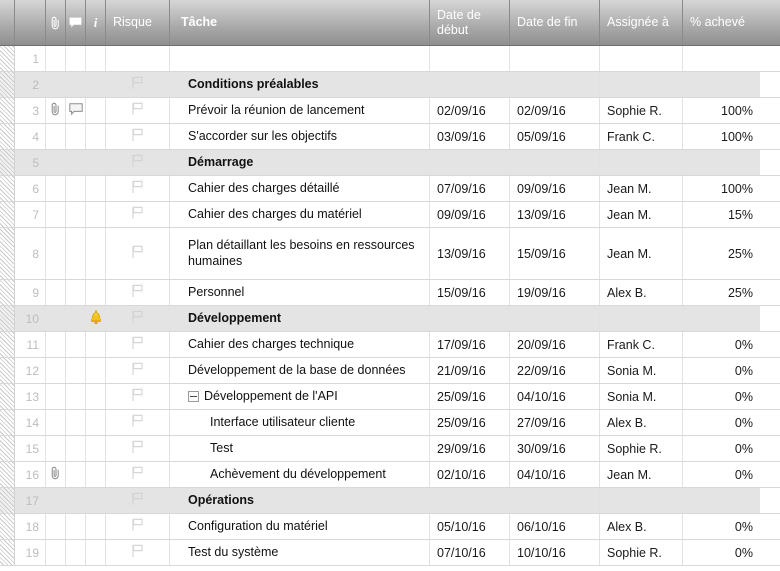  I want to click on task-start-date, so click(470, 58).